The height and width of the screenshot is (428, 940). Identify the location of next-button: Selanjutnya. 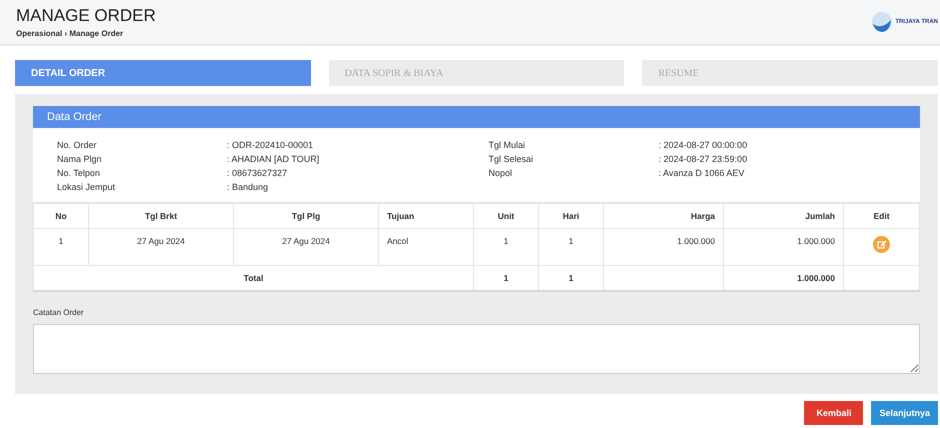
(904, 413).